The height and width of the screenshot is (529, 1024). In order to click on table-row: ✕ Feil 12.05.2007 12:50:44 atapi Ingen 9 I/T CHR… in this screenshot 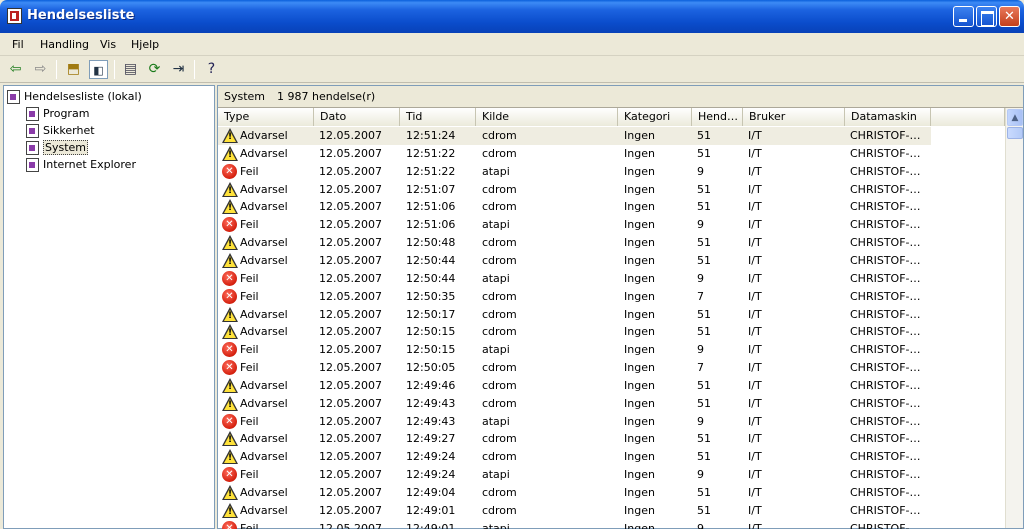, I will do `click(574, 279)`.